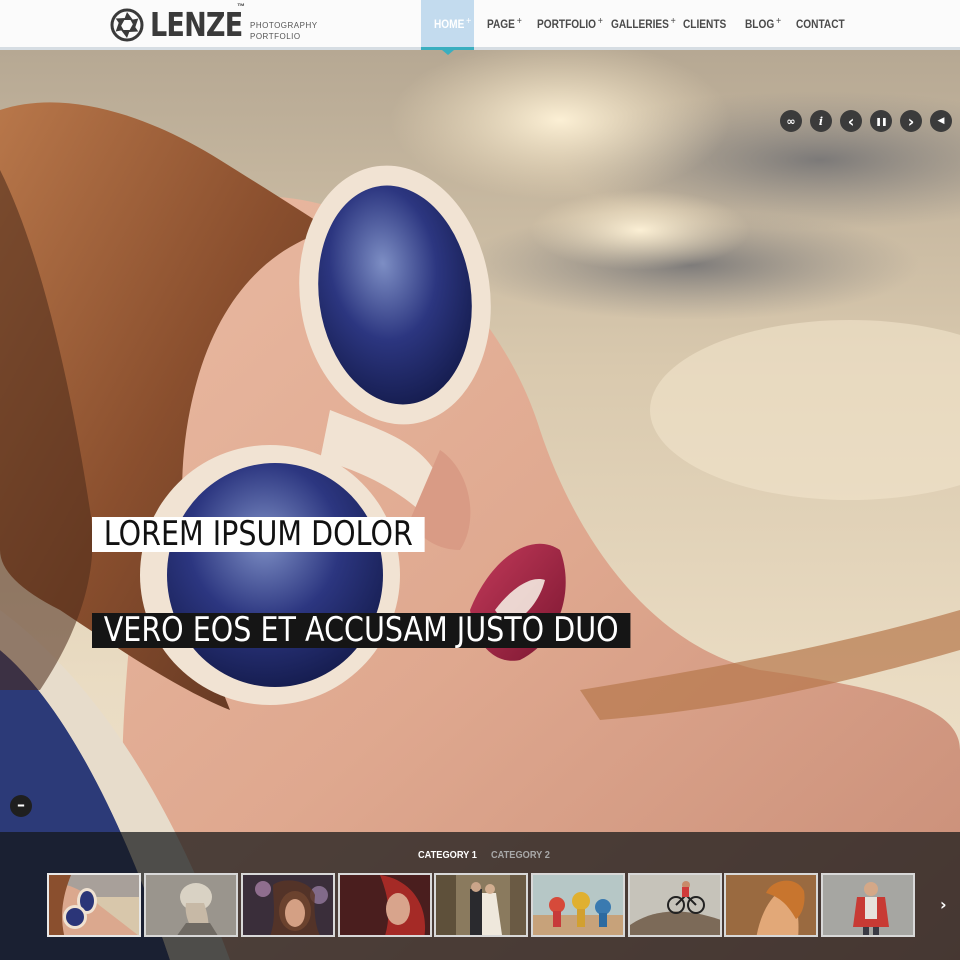  I want to click on aperture-icon, so click(127, 25).